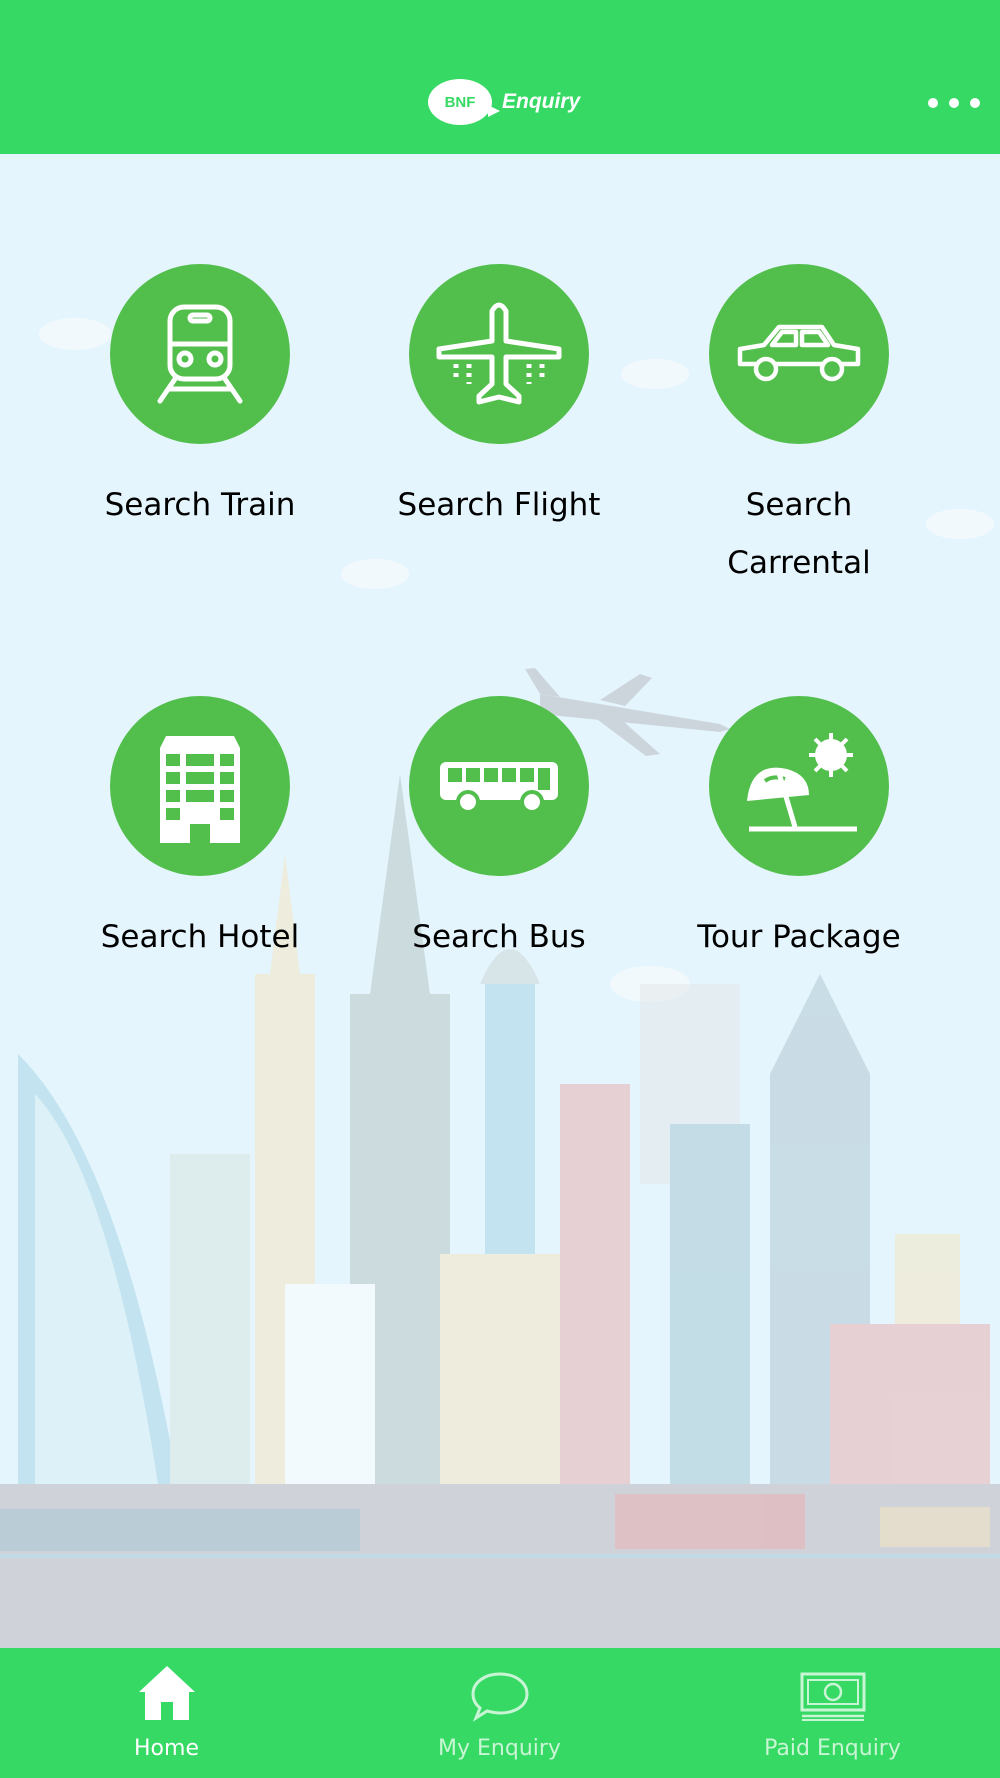 The width and height of the screenshot is (1000, 1778). I want to click on search-carrental-label: Search Carrental, so click(799, 534).